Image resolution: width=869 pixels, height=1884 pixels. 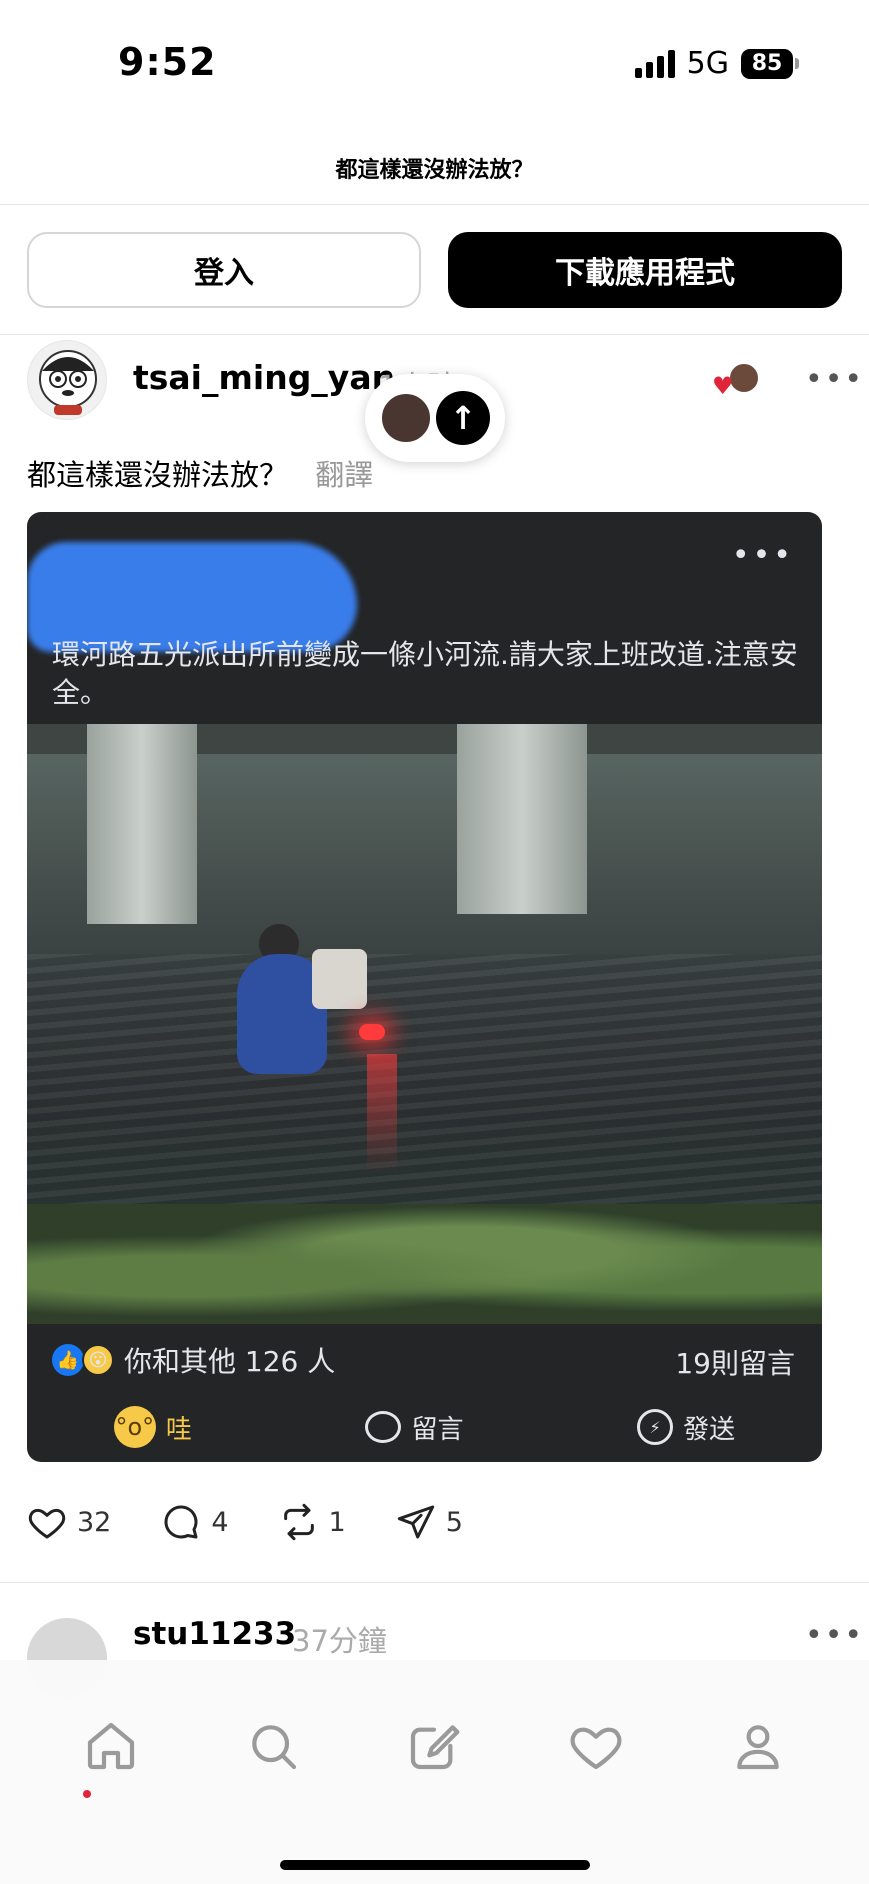 What do you see at coordinates (435, 1865) in the screenshot?
I see `home-indicator` at bounding box center [435, 1865].